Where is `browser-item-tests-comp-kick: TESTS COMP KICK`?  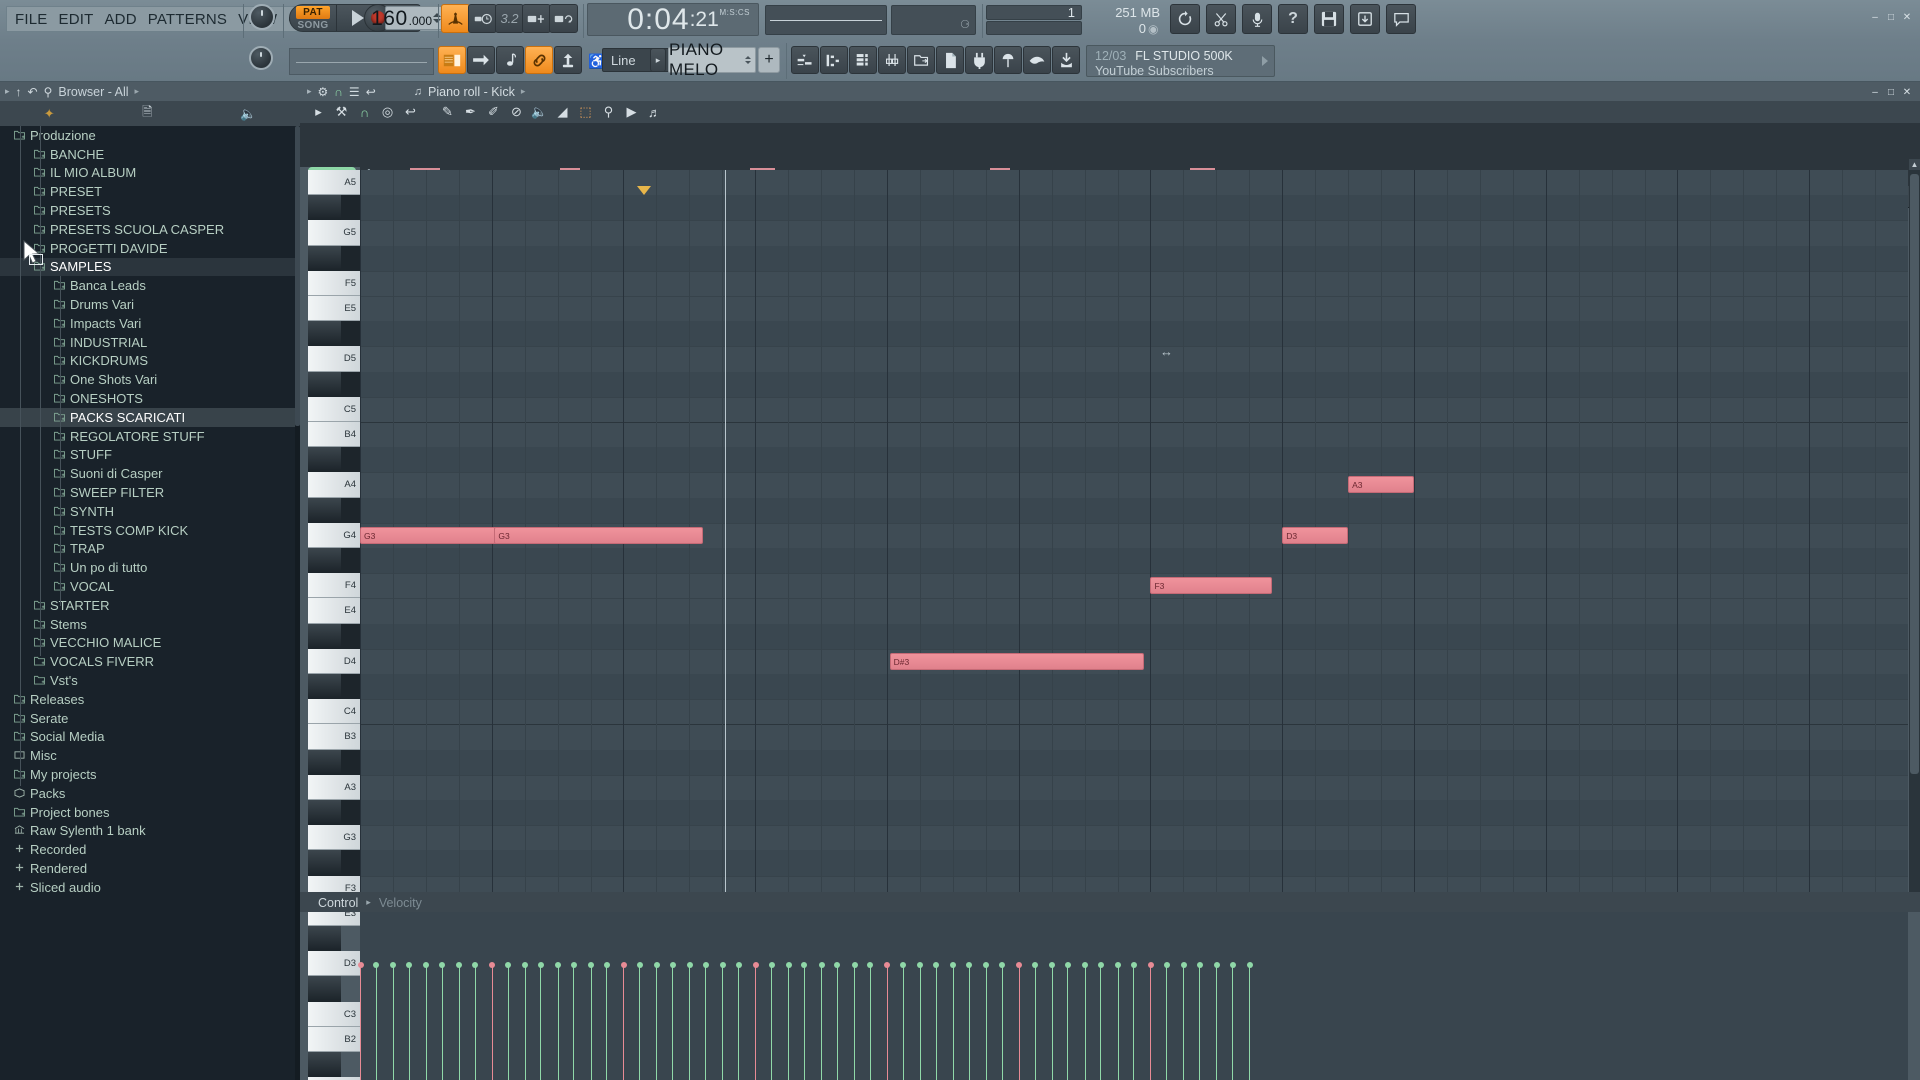
browser-item-tests-comp-kick: TESTS COMP KICK is located at coordinates (150, 530).